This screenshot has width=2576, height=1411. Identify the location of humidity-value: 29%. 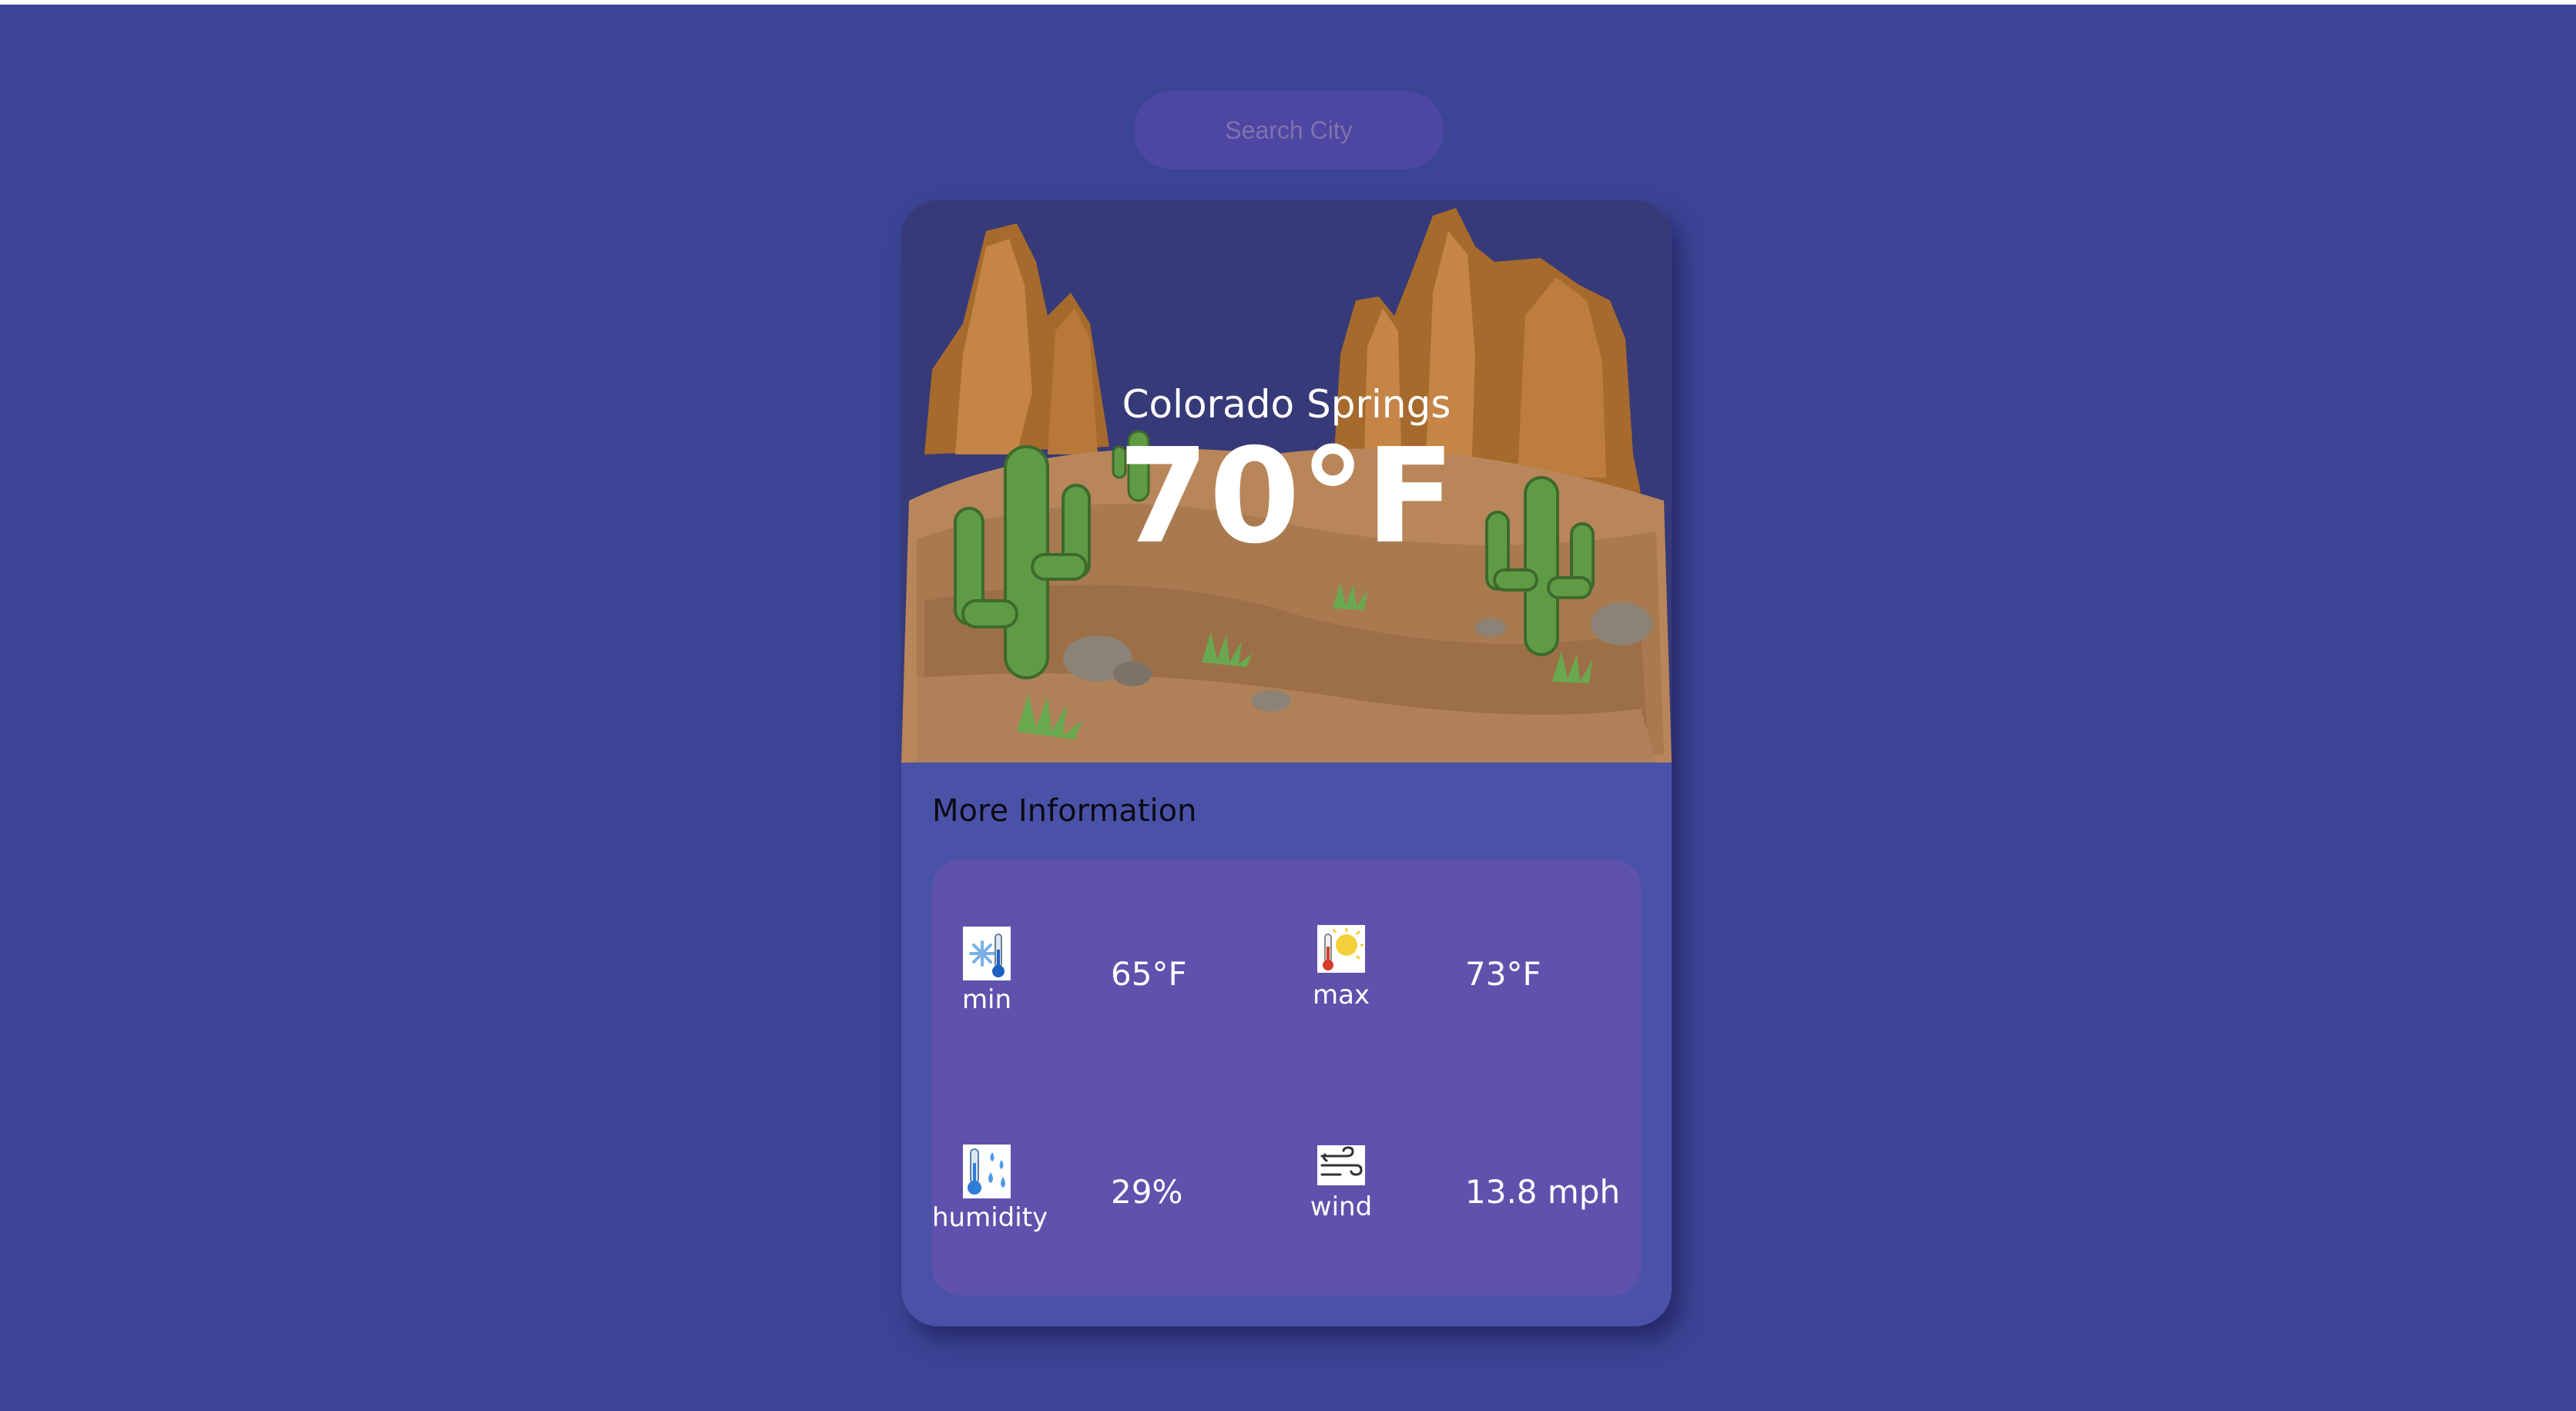
(1147, 1192).